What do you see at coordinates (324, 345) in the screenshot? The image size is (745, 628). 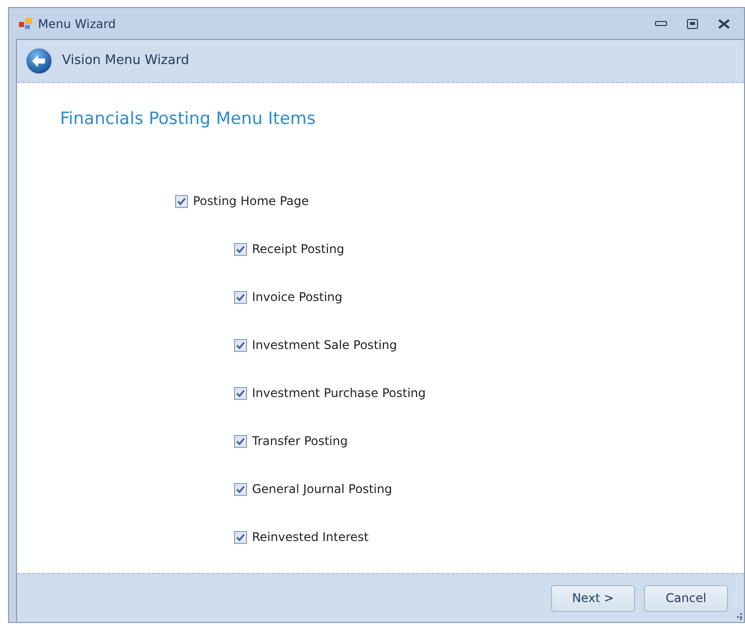 I see `checkbox-label: Investment Sale Posting` at bounding box center [324, 345].